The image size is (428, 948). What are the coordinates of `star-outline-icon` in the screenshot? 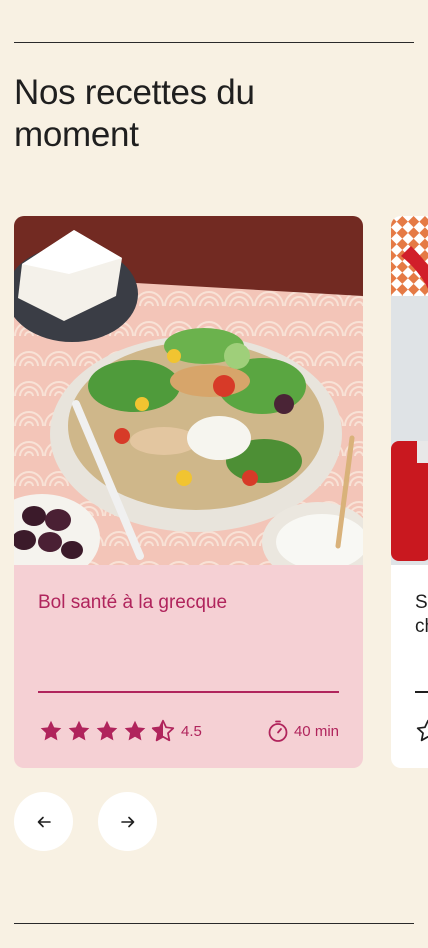 It's located at (422, 730).